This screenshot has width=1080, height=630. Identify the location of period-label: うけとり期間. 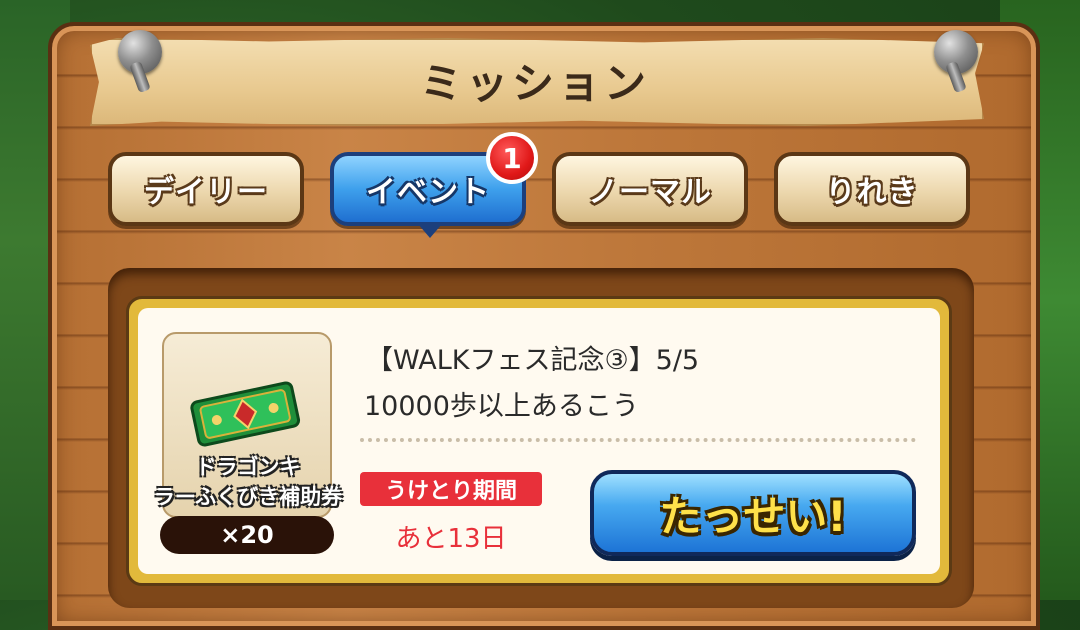
(451, 489).